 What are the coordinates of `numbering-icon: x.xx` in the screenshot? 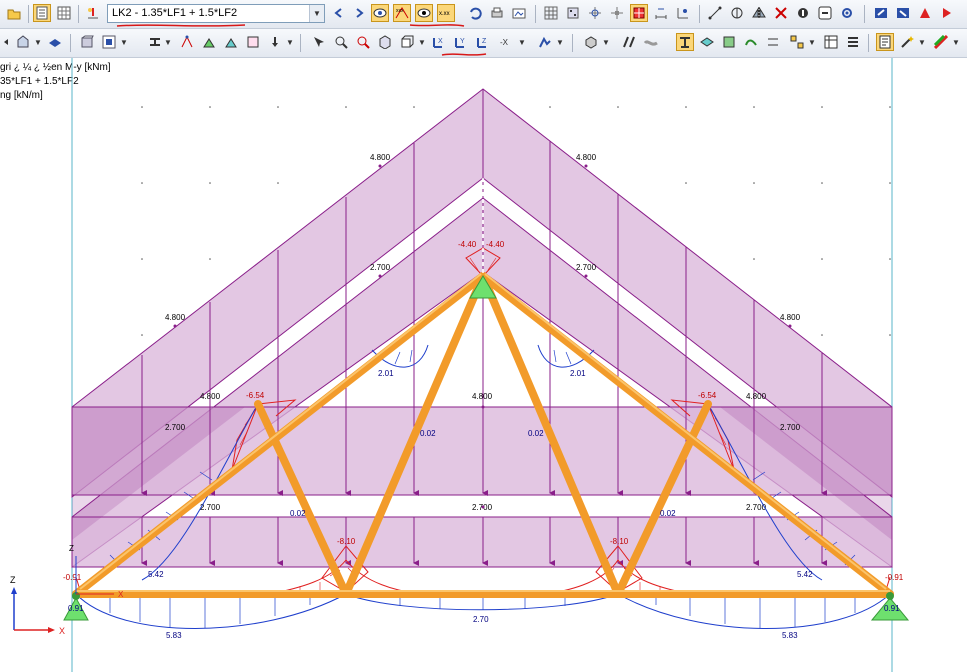 It's located at (446, 13).